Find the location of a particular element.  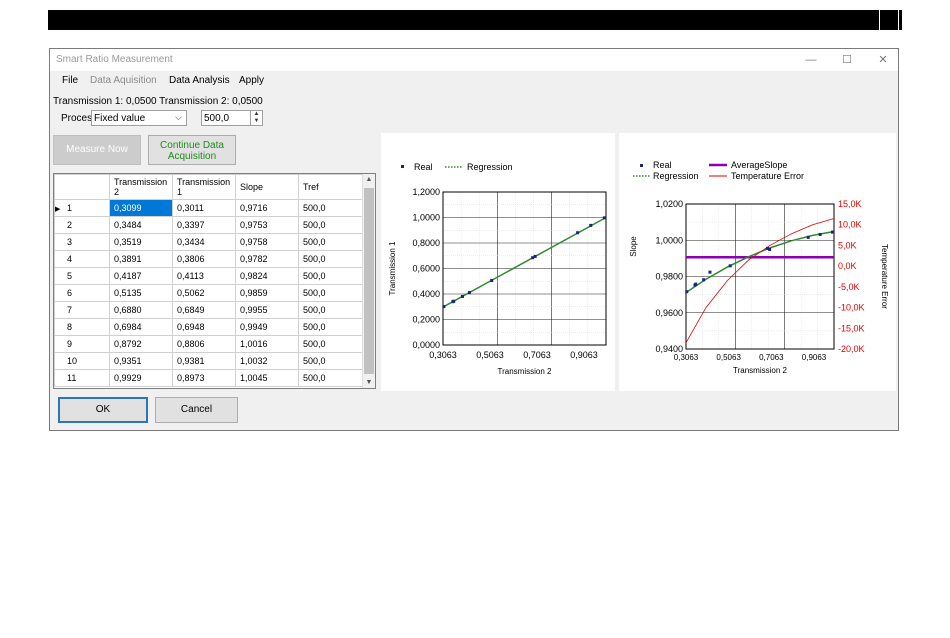

cell-slope: 0,9716 is located at coordinates (267, 208).